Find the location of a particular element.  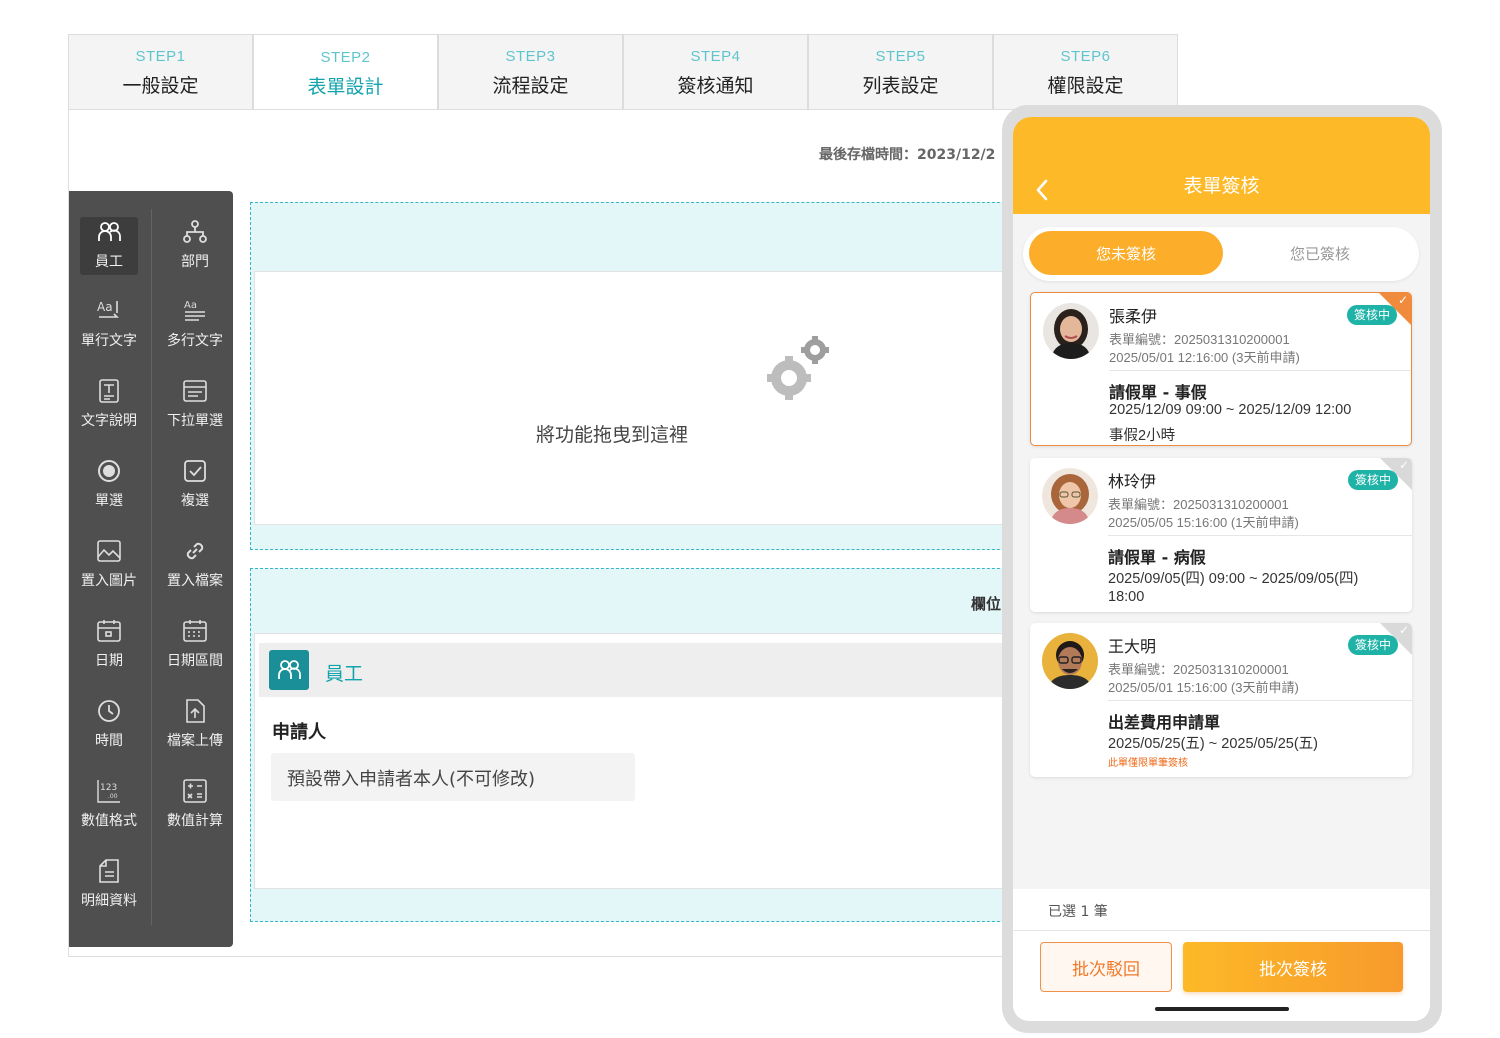

tool-label: 下拉單選 is located at coordinates (195, 421).